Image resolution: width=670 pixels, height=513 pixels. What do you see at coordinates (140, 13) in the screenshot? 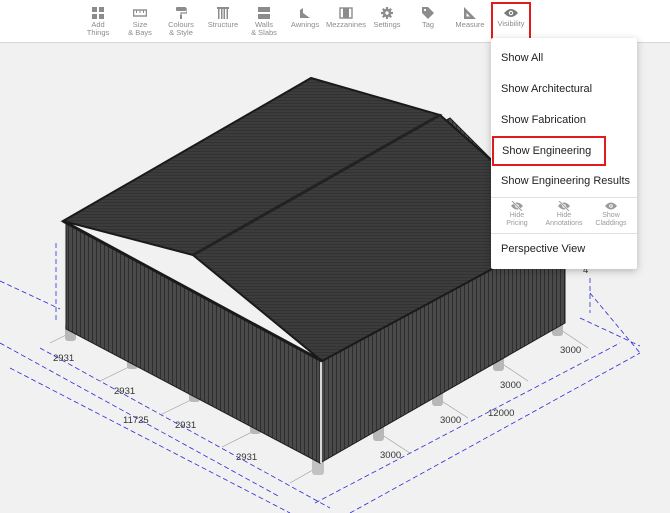
I see `ruler-icon` at bounding box center [140, 13].